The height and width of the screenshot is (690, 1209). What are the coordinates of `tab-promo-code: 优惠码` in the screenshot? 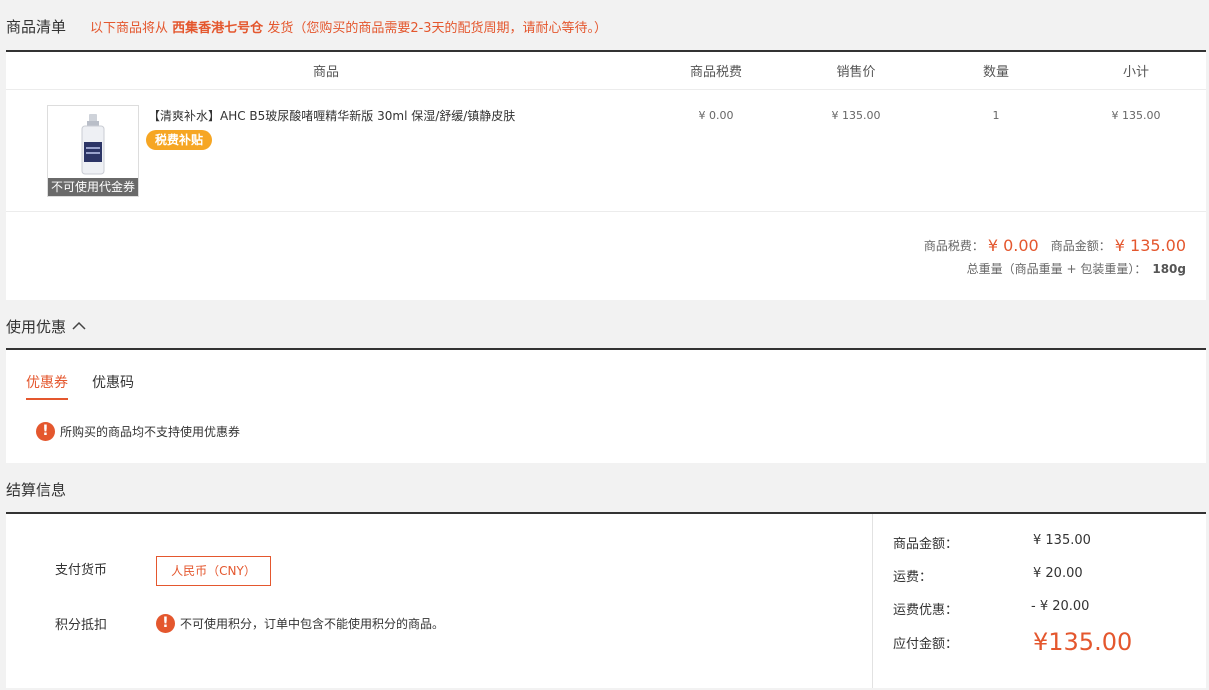 It's located at (113, 386).